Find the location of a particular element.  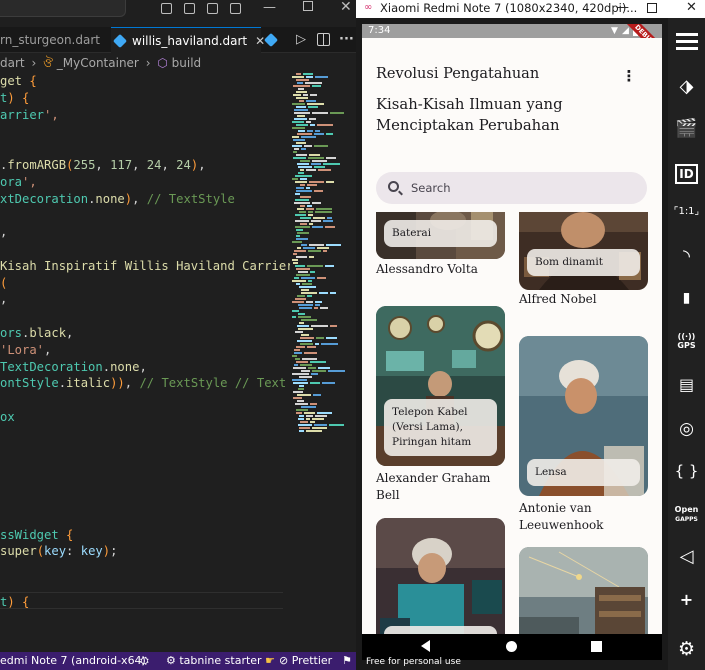

braces-icon: { } is located at coordinates (686, 471).